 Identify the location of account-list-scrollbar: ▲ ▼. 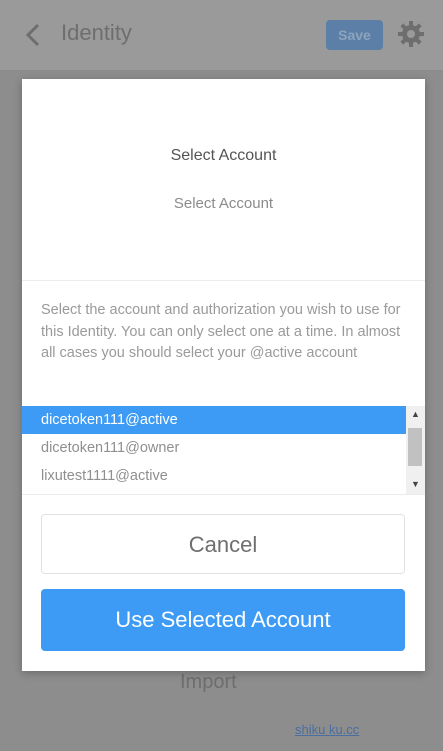
(415, 450).